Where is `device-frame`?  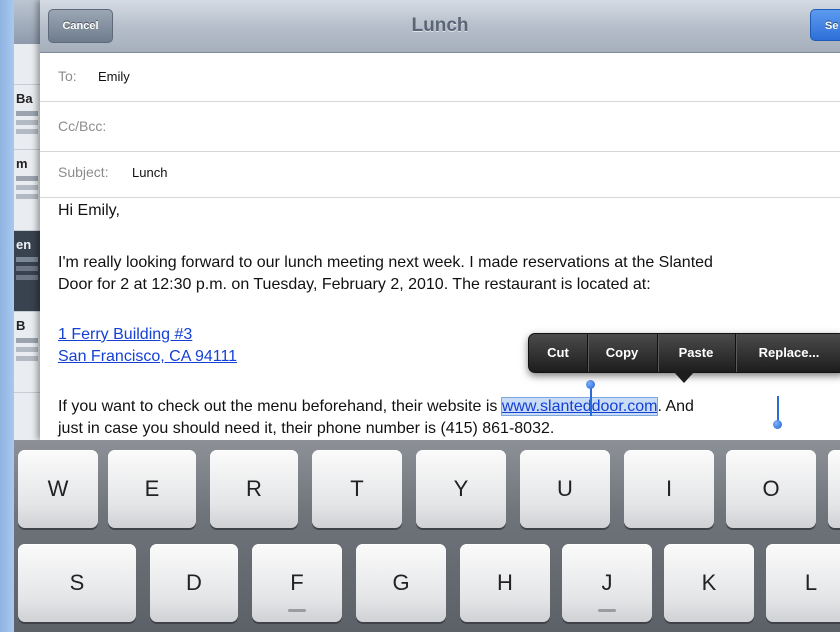
device-frame is located at coordinates (7, 316).